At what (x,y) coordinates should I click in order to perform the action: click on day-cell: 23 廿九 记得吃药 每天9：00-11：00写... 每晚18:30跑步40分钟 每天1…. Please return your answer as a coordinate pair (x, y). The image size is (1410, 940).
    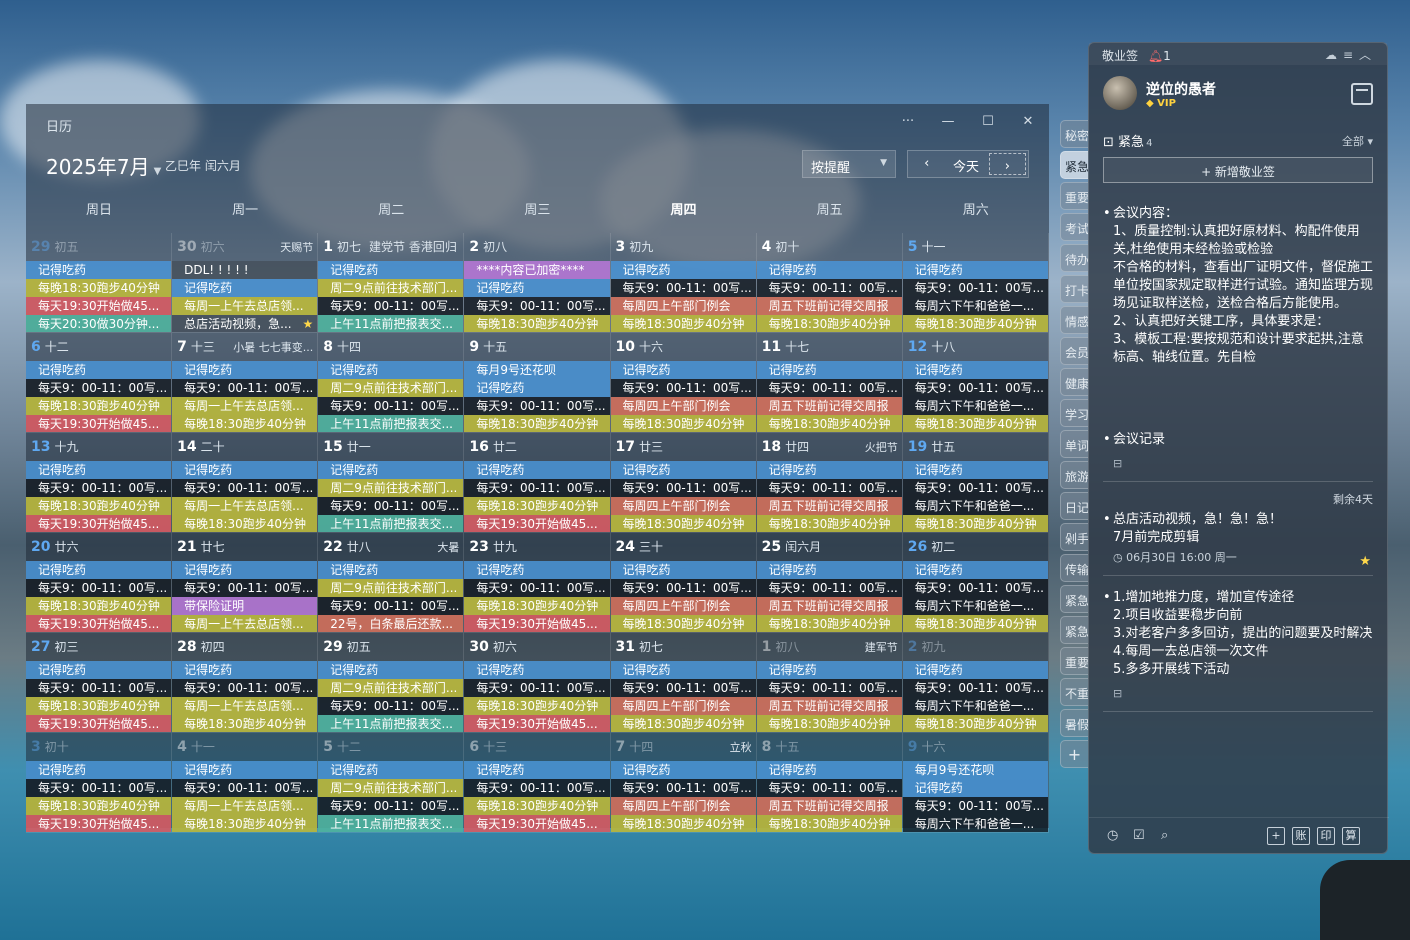
    Looking at the image, I should click on (537, 583).